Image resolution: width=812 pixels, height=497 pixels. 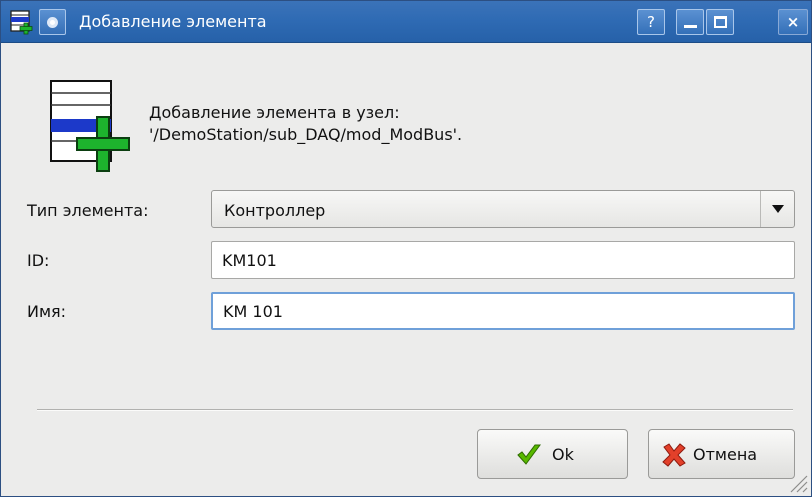 I want to click on cancel-button-label: Отмена, so click(x=725, y=454).